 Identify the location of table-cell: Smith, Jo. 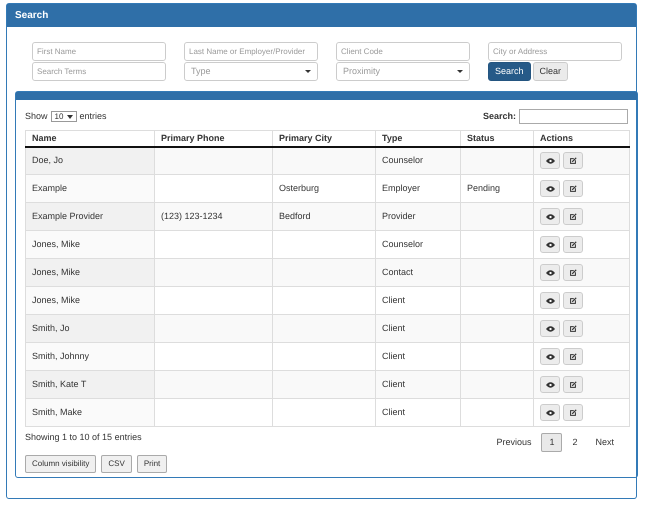
(51, 327).